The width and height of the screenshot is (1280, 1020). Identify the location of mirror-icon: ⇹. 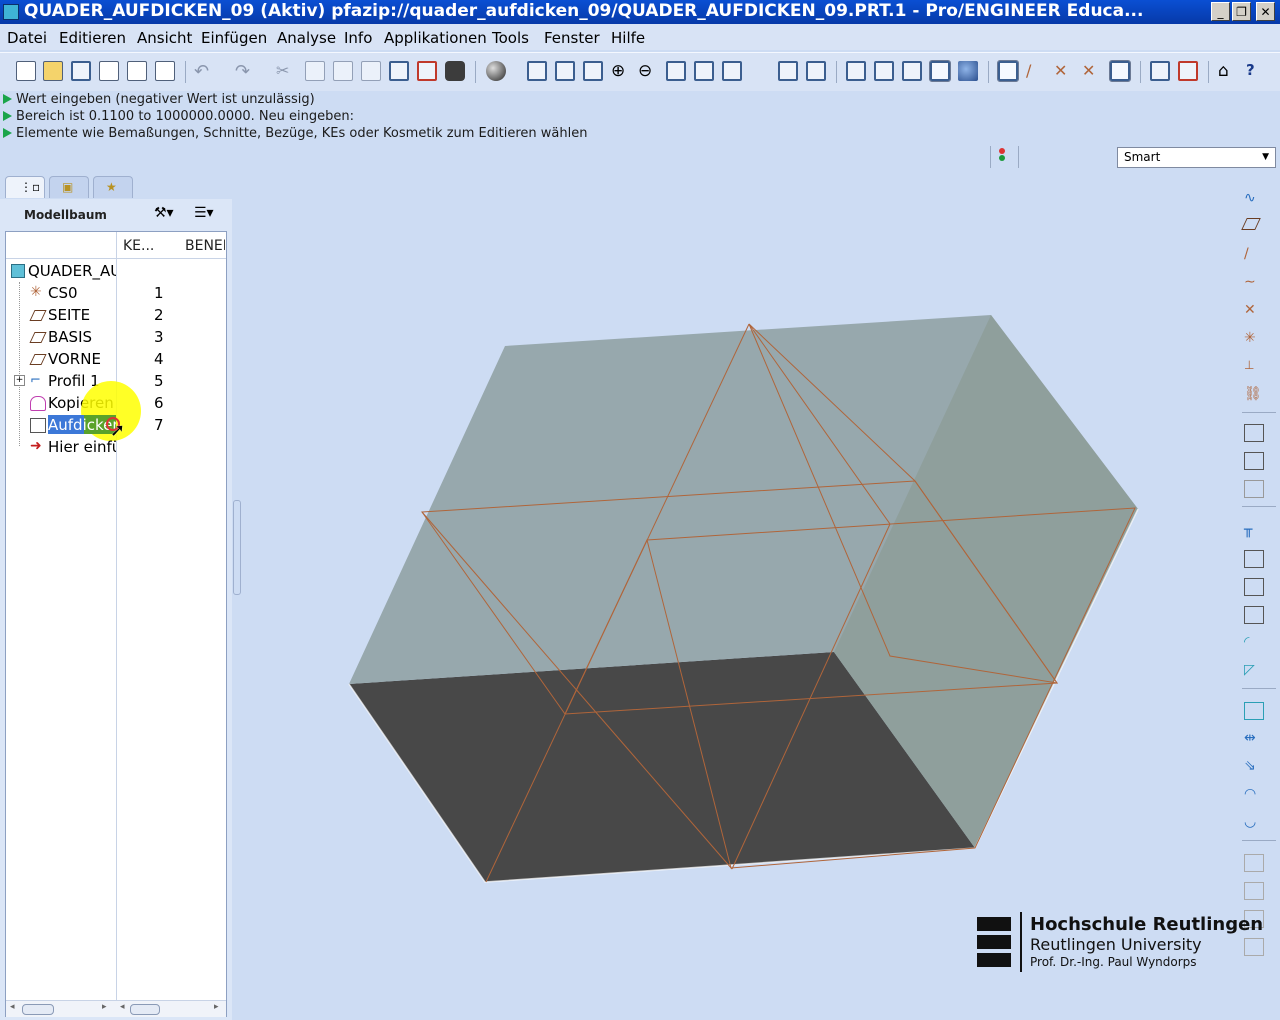
(1253, 738).